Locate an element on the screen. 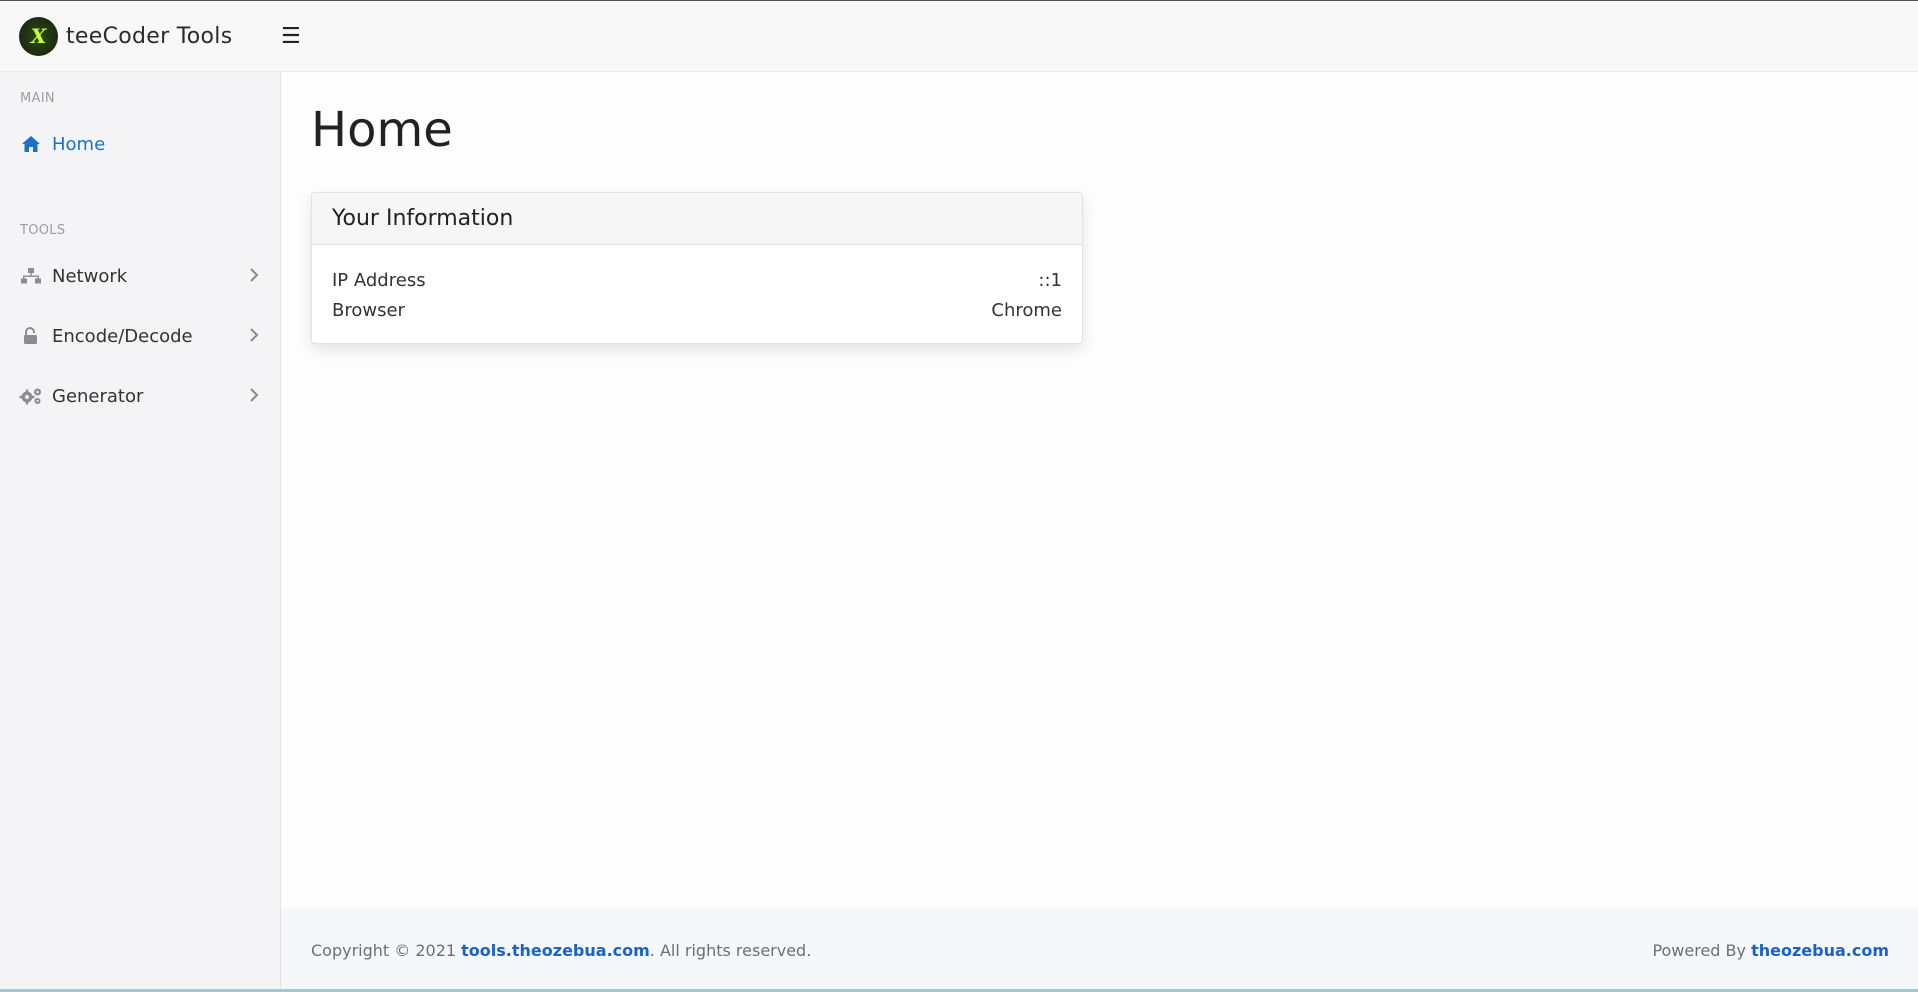 The height and width of the screenshot is (992, 1918). powered-prefix: Powered By is located at coordinates (1702, 950).